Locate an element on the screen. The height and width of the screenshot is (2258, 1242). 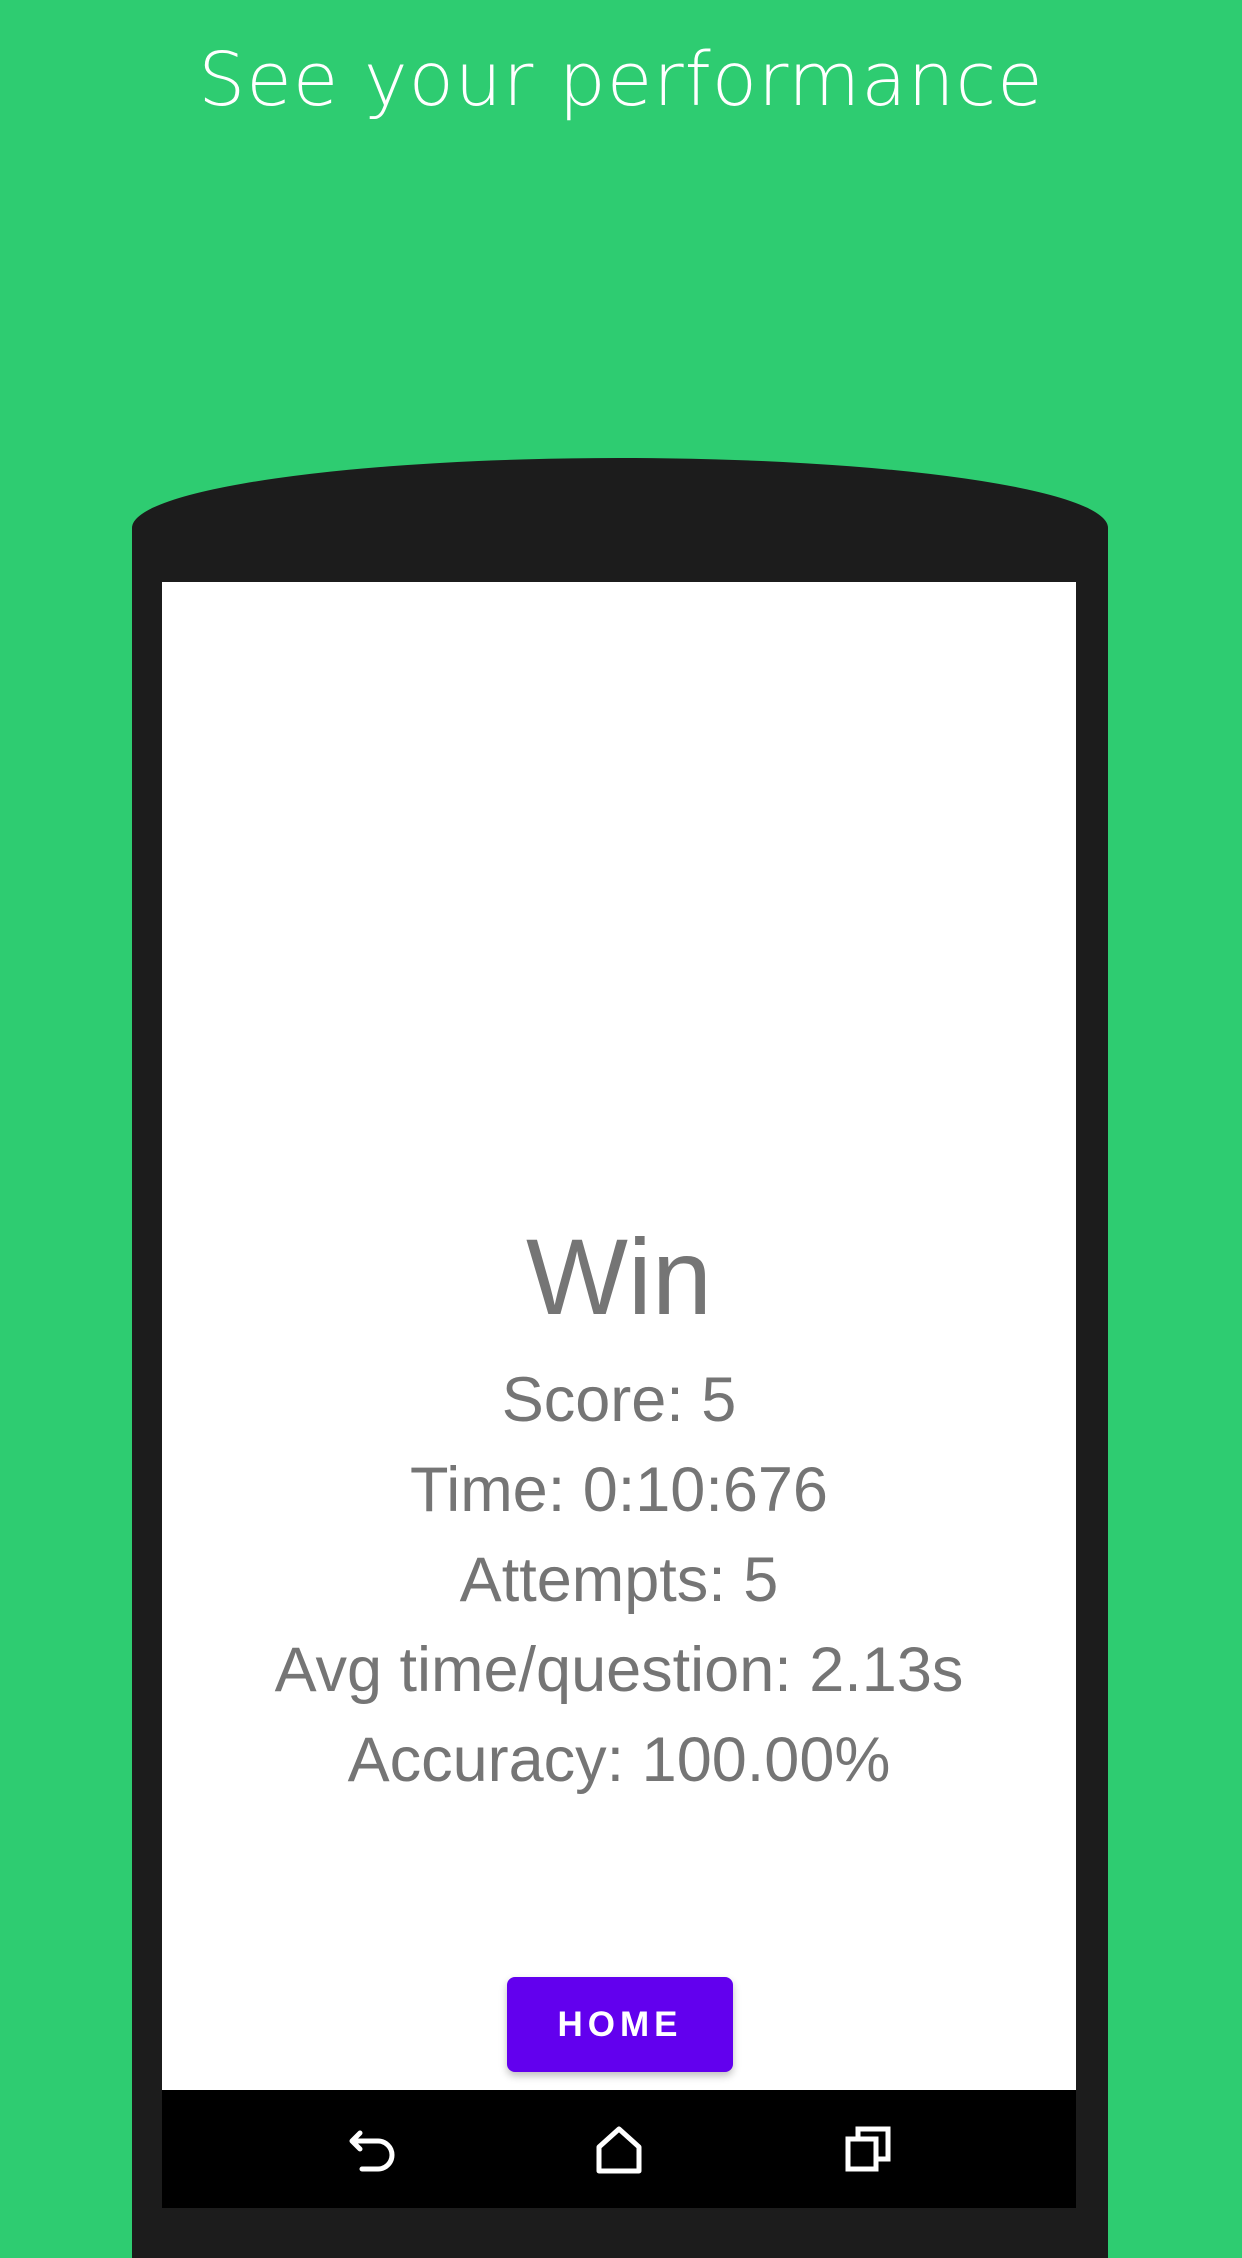
accuracy-stat: Accuracy: 100.00% is located at coordinates (619, 1760).